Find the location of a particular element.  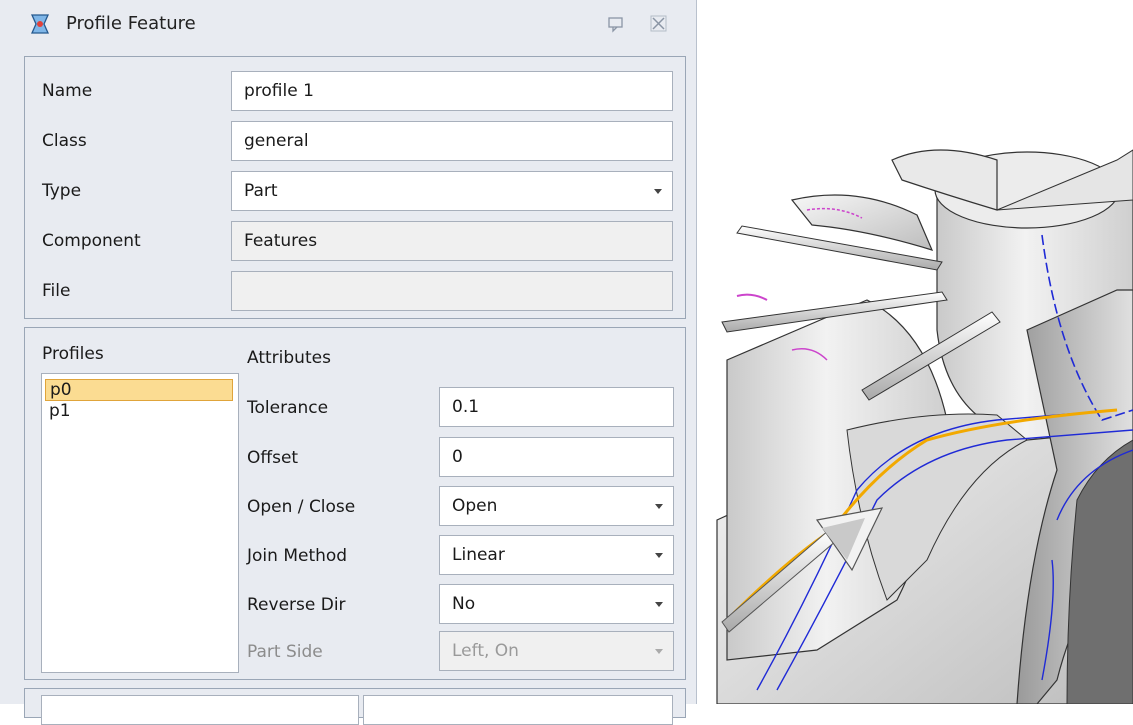

tolerance-field: 0.1 is located at coordinates (556, 407).